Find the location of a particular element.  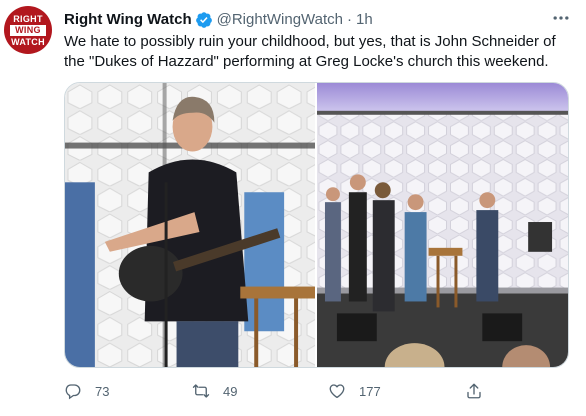

avatar-line-2: WING is located at coordinates (28, 30).